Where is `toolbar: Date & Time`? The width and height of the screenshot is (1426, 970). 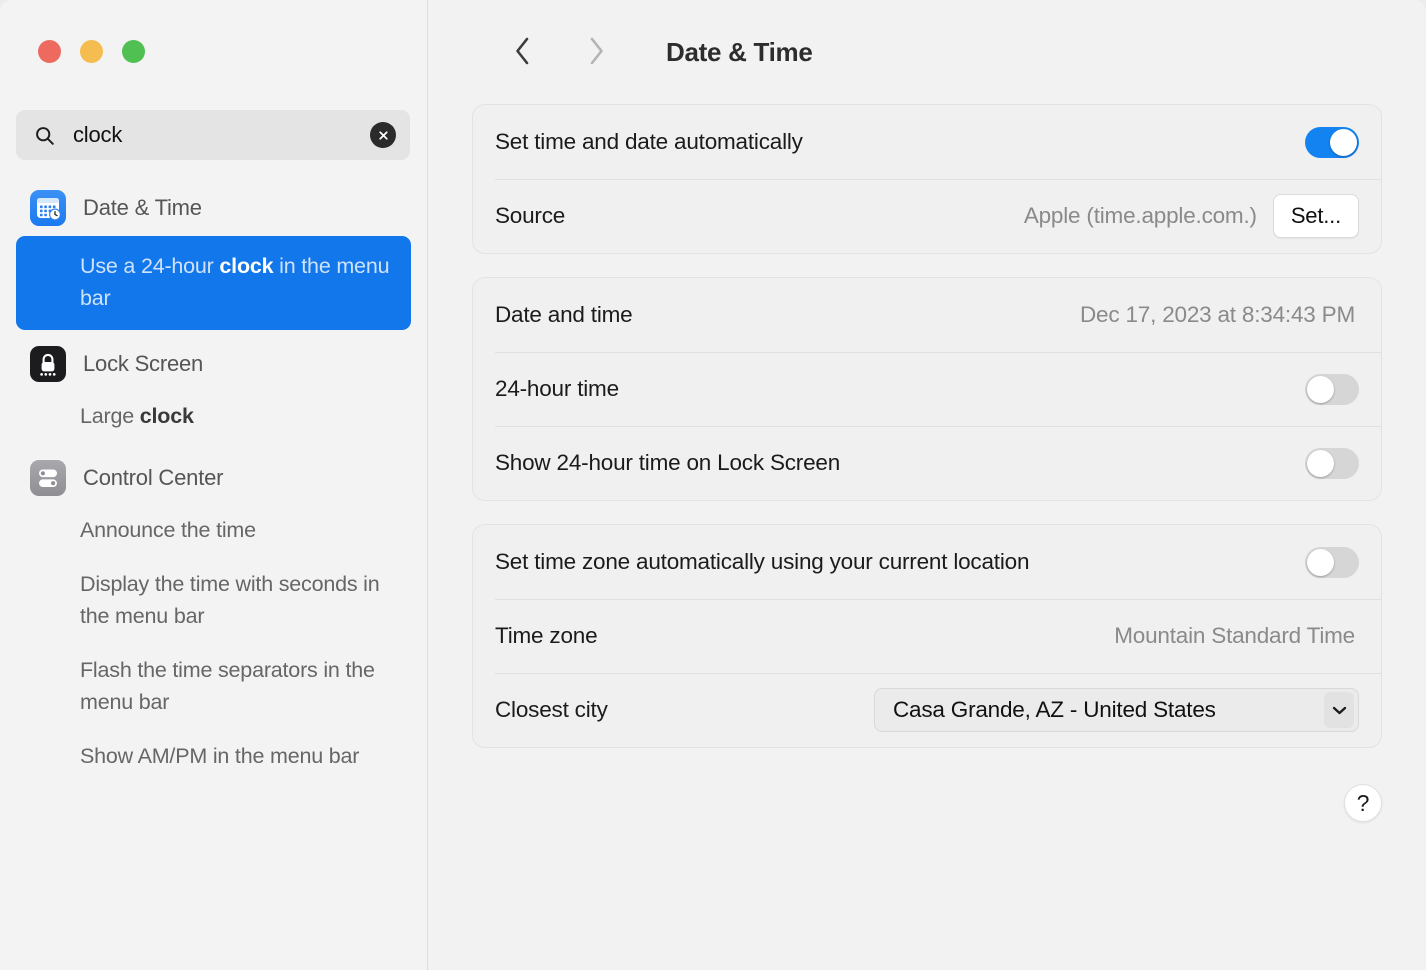 toolbar: Date & Time is located at coordinates (927, 52).